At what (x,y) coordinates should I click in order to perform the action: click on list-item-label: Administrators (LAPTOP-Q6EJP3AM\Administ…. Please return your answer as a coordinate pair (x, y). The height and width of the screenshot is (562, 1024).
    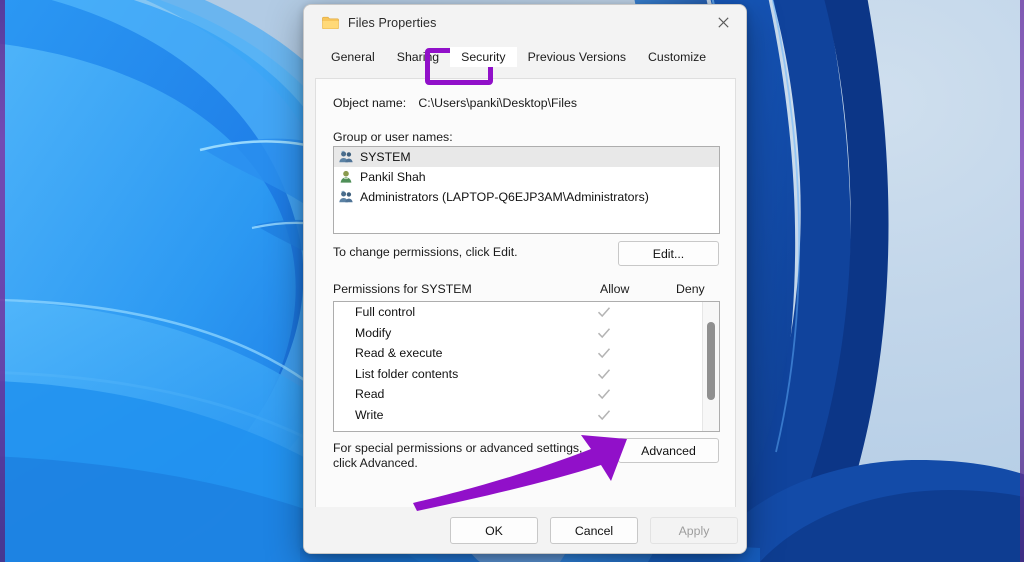
    Looking at the image, I should click on (504, 197).